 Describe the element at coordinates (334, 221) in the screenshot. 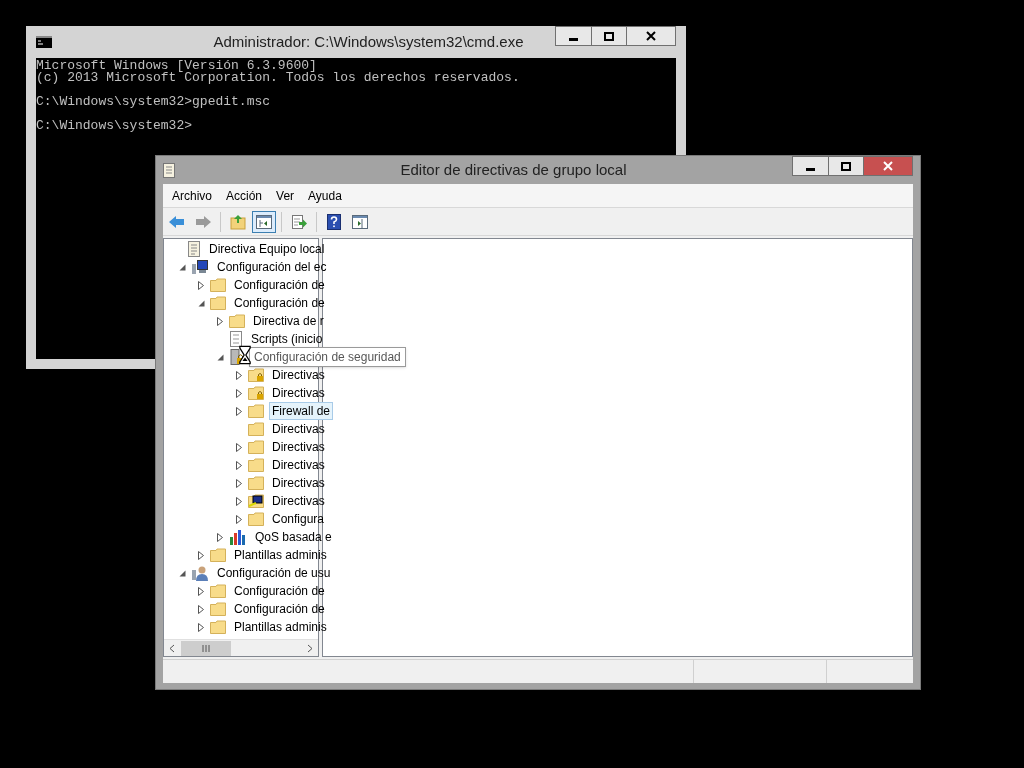

I see `help-icon` at that location.